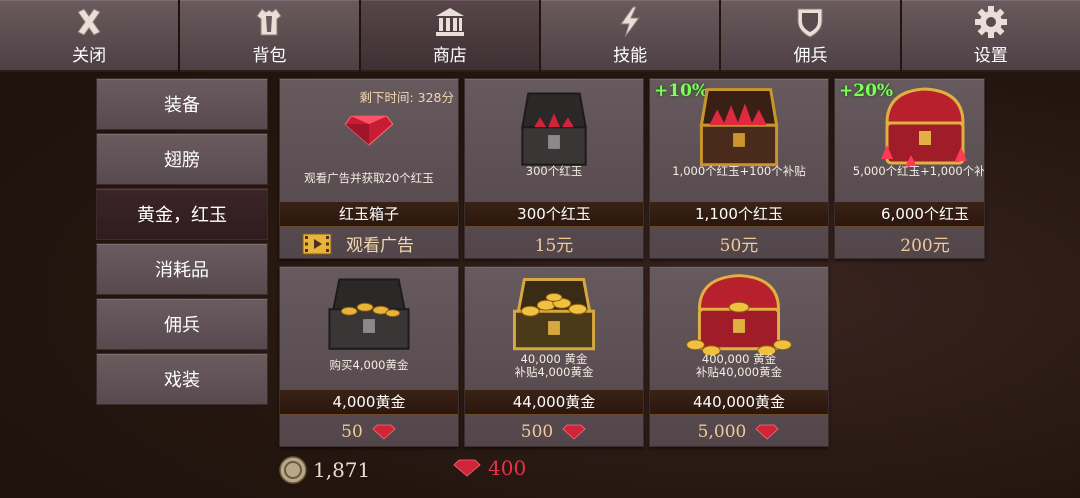  I want to click on tab-settings: 设置, so click(990, 36).